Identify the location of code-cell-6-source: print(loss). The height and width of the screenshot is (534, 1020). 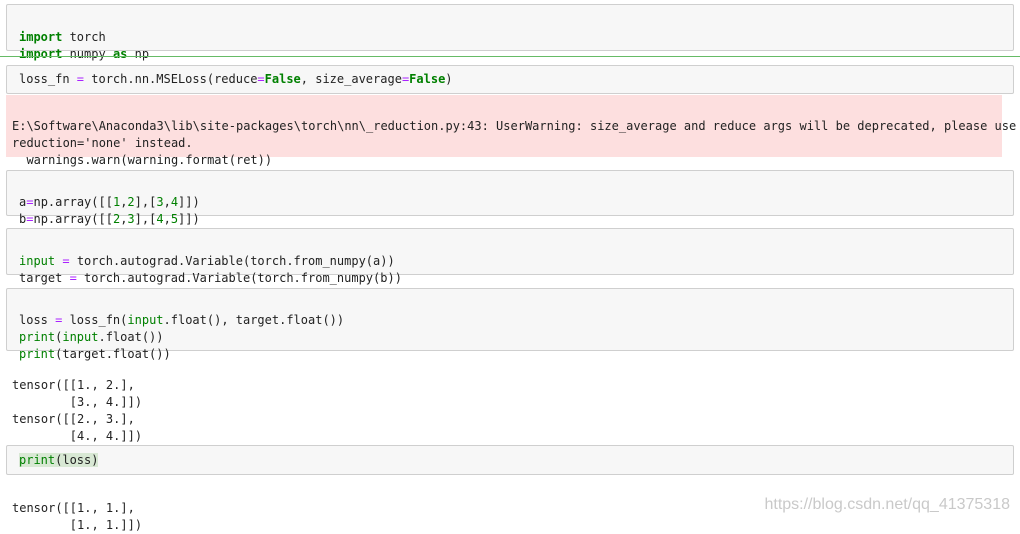
(59, 460).